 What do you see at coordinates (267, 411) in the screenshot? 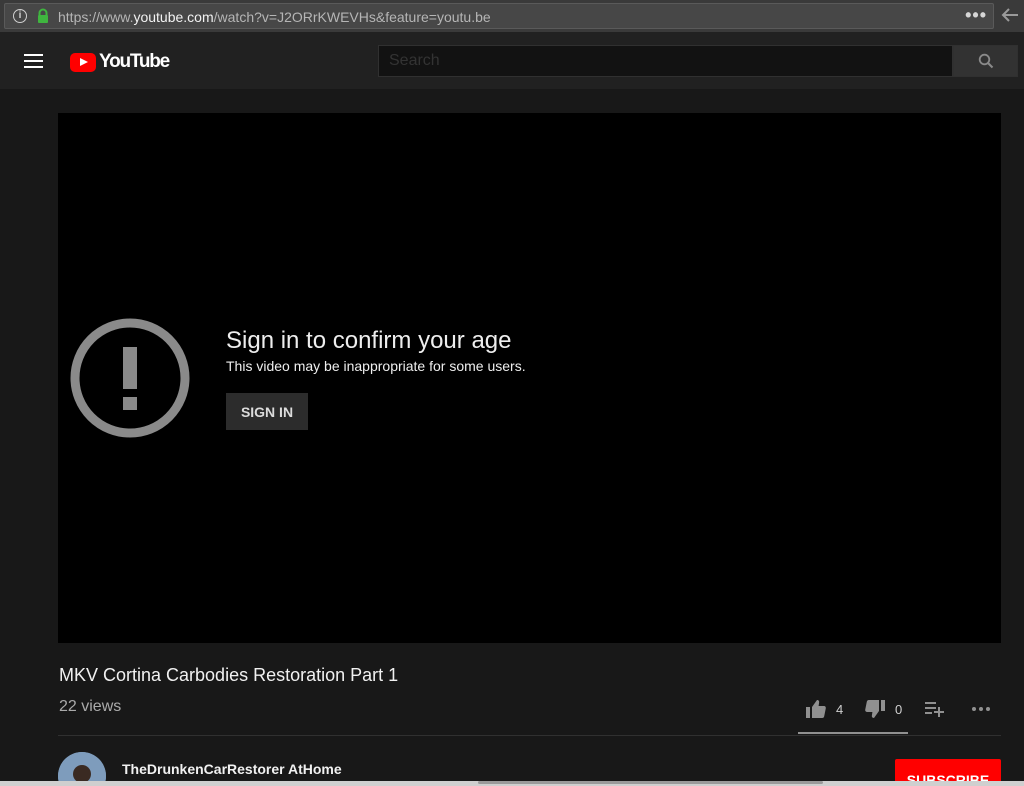
I see `sign-in-button: SIGN IN` at bounding box center [267, 411].